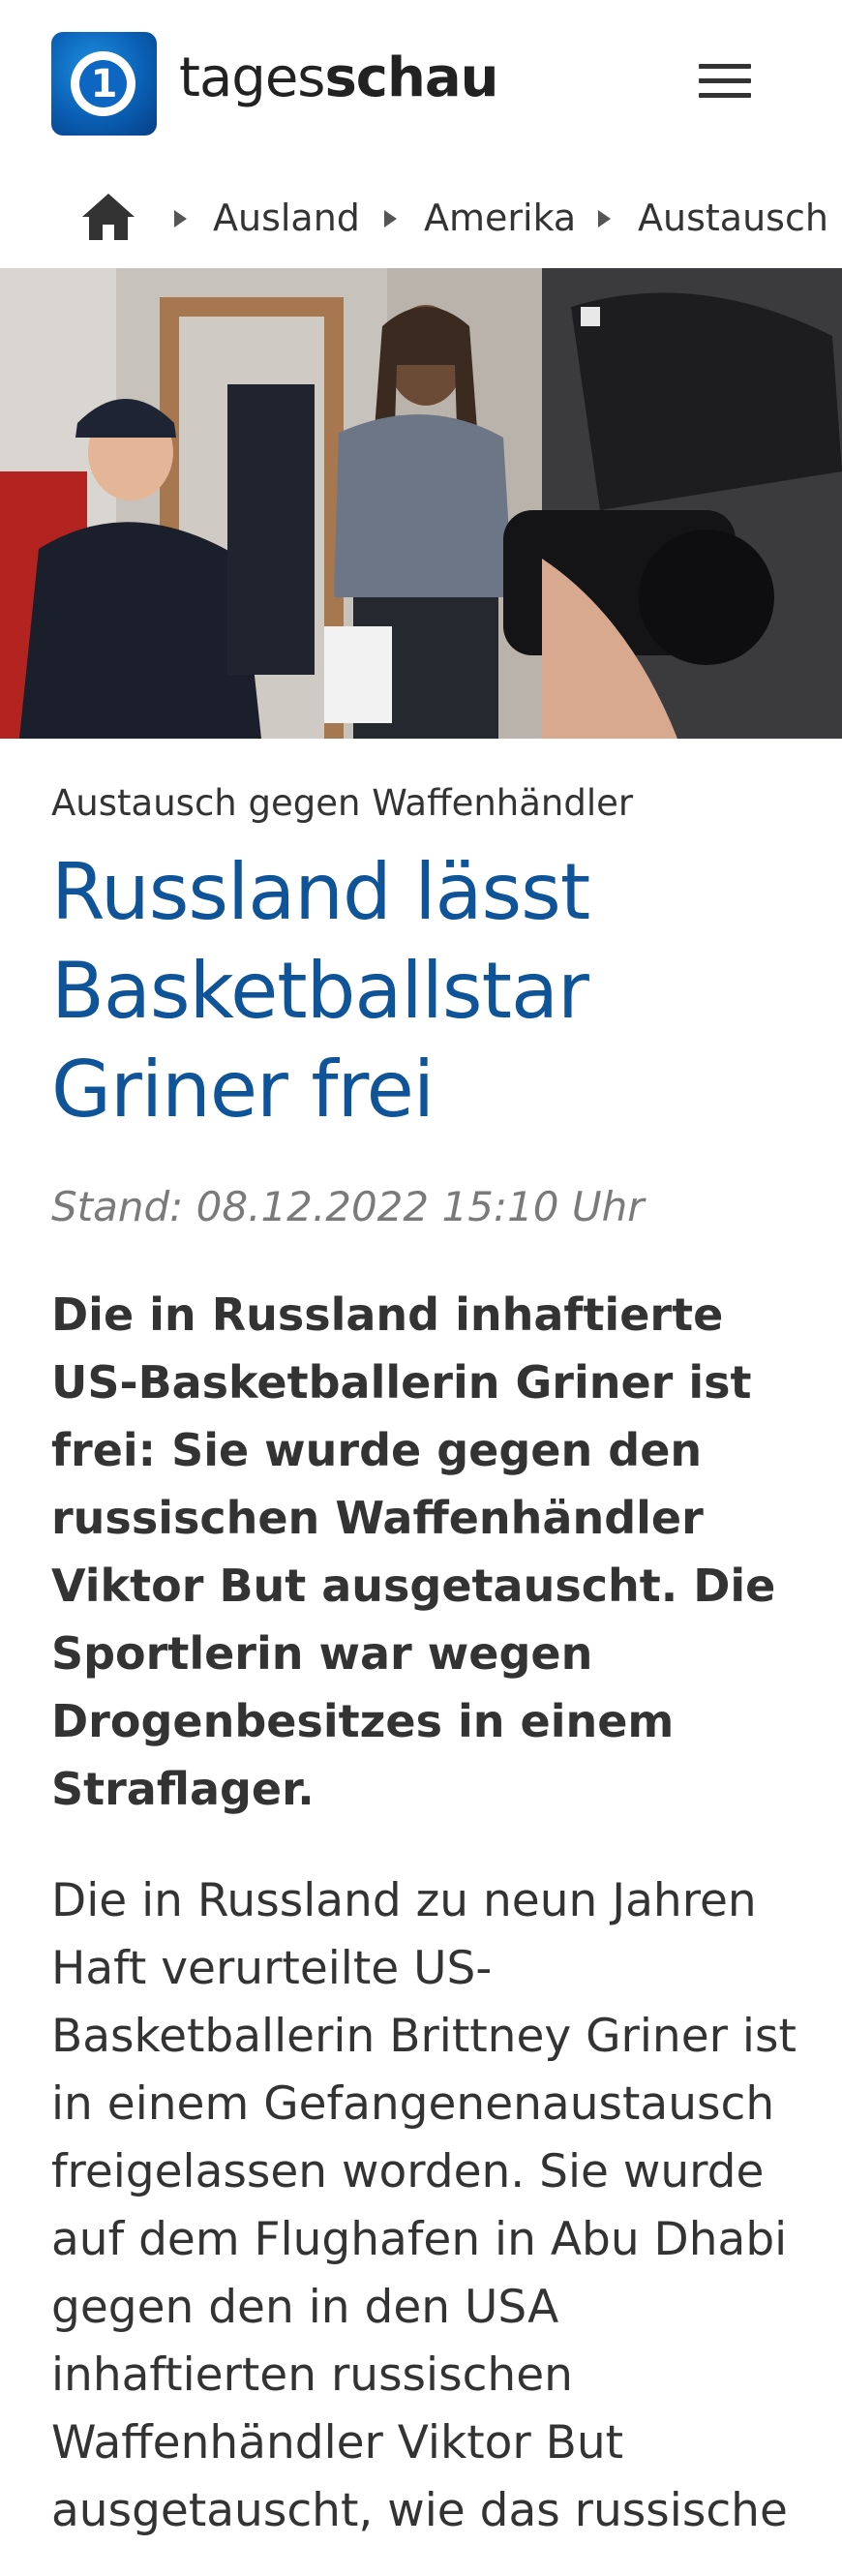  I want to click on article-kicker: Austausch gegen Waffenhändler, so click(342, 803).